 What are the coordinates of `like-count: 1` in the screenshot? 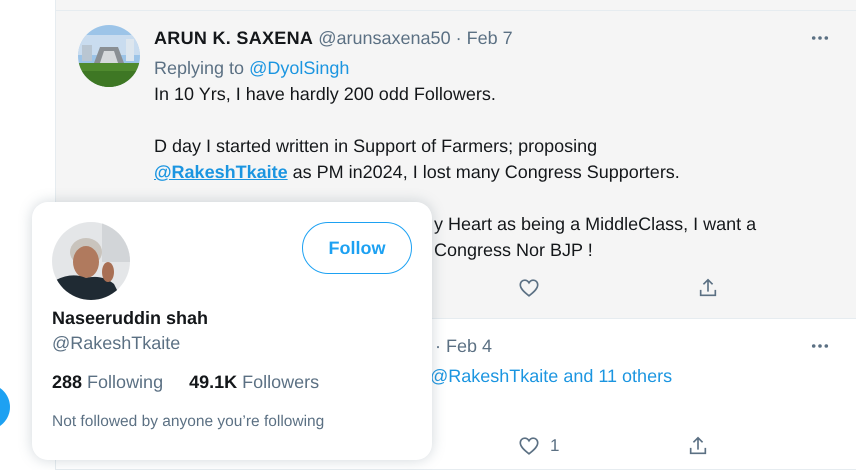 It's located at (555, 446).